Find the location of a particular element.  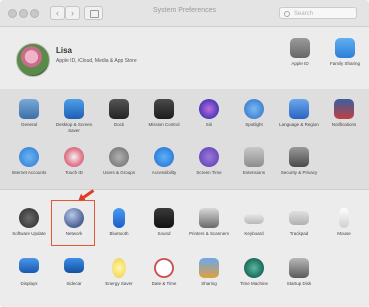

keyboard-icon is located at coordinates (254, 219).